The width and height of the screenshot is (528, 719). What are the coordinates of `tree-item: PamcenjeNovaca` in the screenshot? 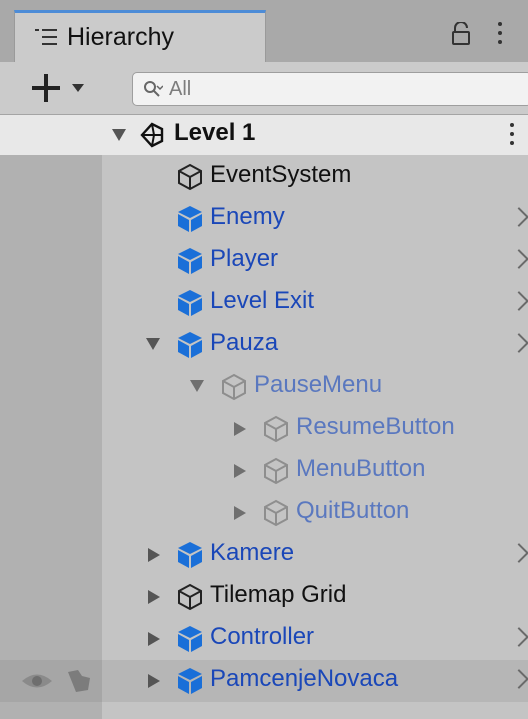 It's located at (264, 681).